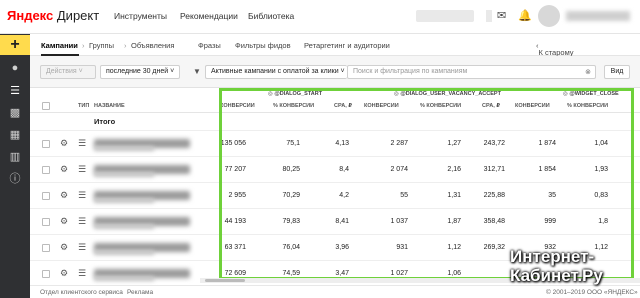 The image size is (640, 298). Describe the element at coordinates (347, 45) in the screenshot. I see `tab-retargeting: Ретаргетинг и аудитории` at that location.